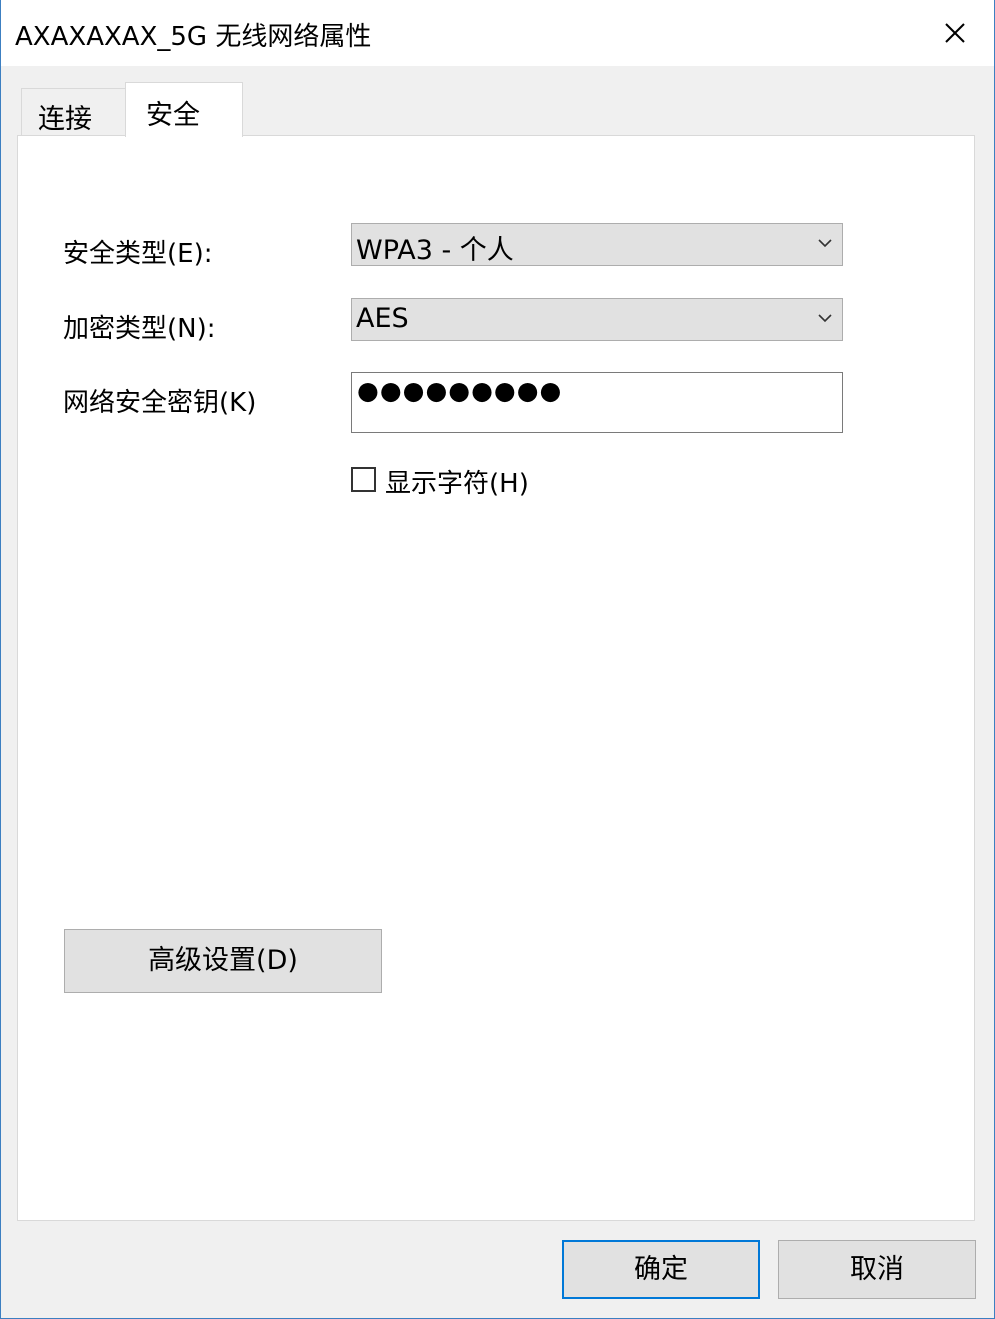 The image size is (995, 1319). Describe the element at coordinates (460, 390) in the screenshot. I see `network-key-value: ●●●●●●●●●` at that location.